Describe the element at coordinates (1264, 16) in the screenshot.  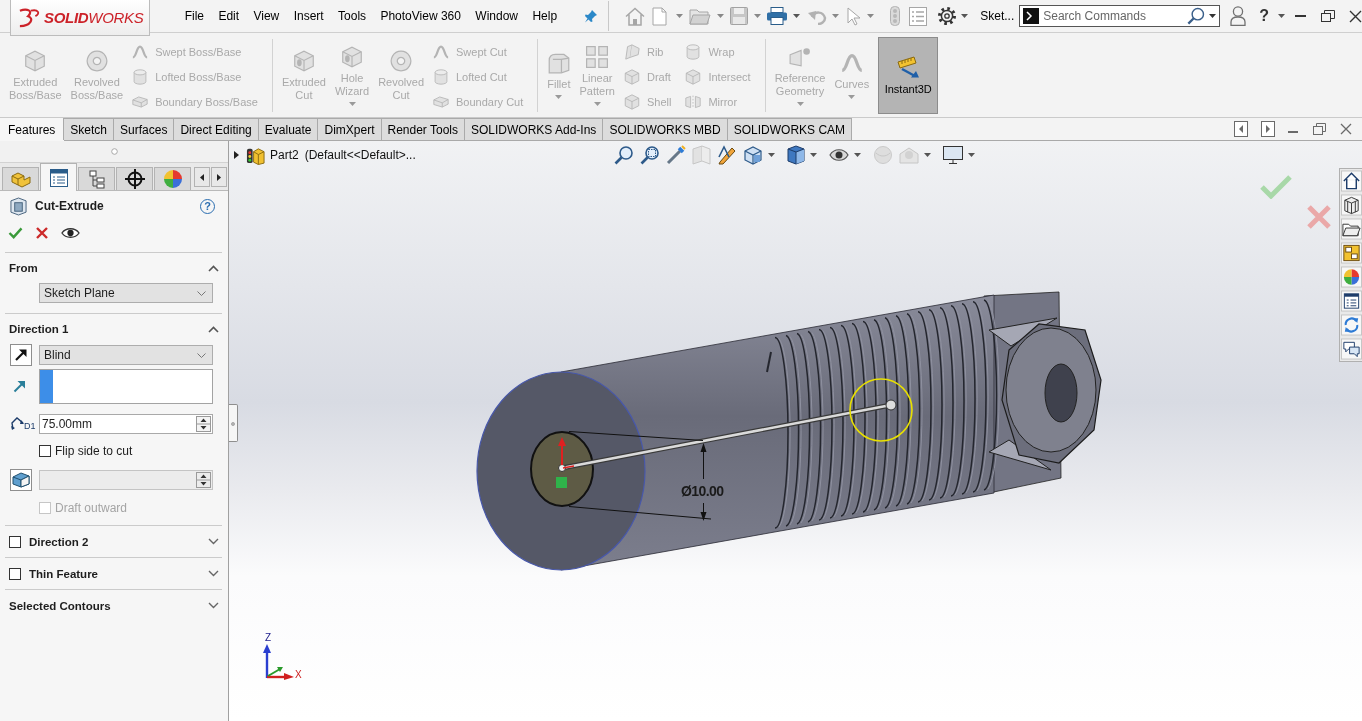
I see `help-button: ?` at that location.